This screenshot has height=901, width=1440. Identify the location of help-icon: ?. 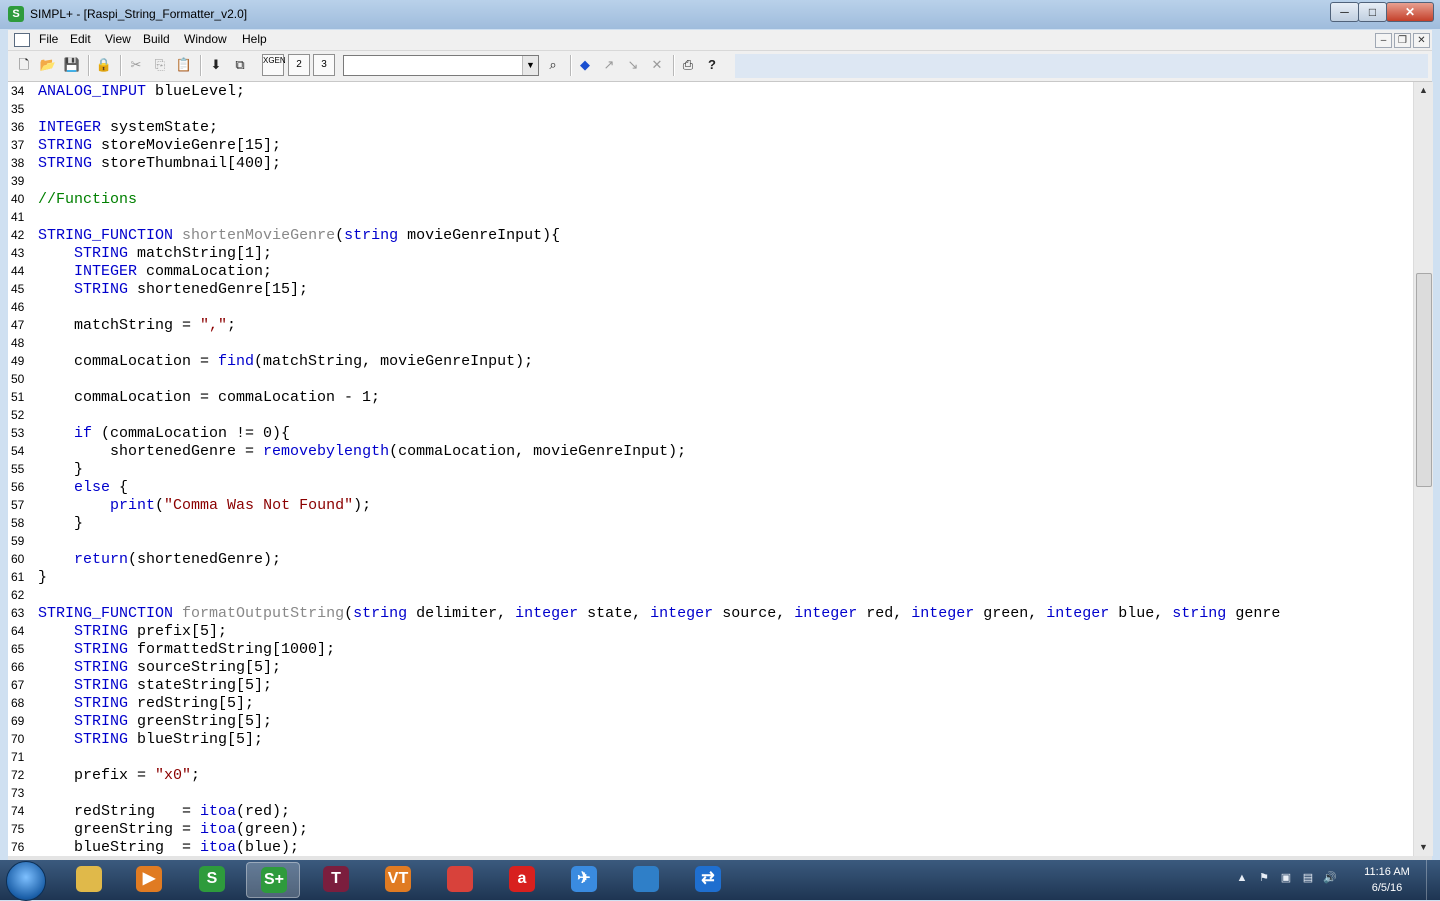
(712, 65).